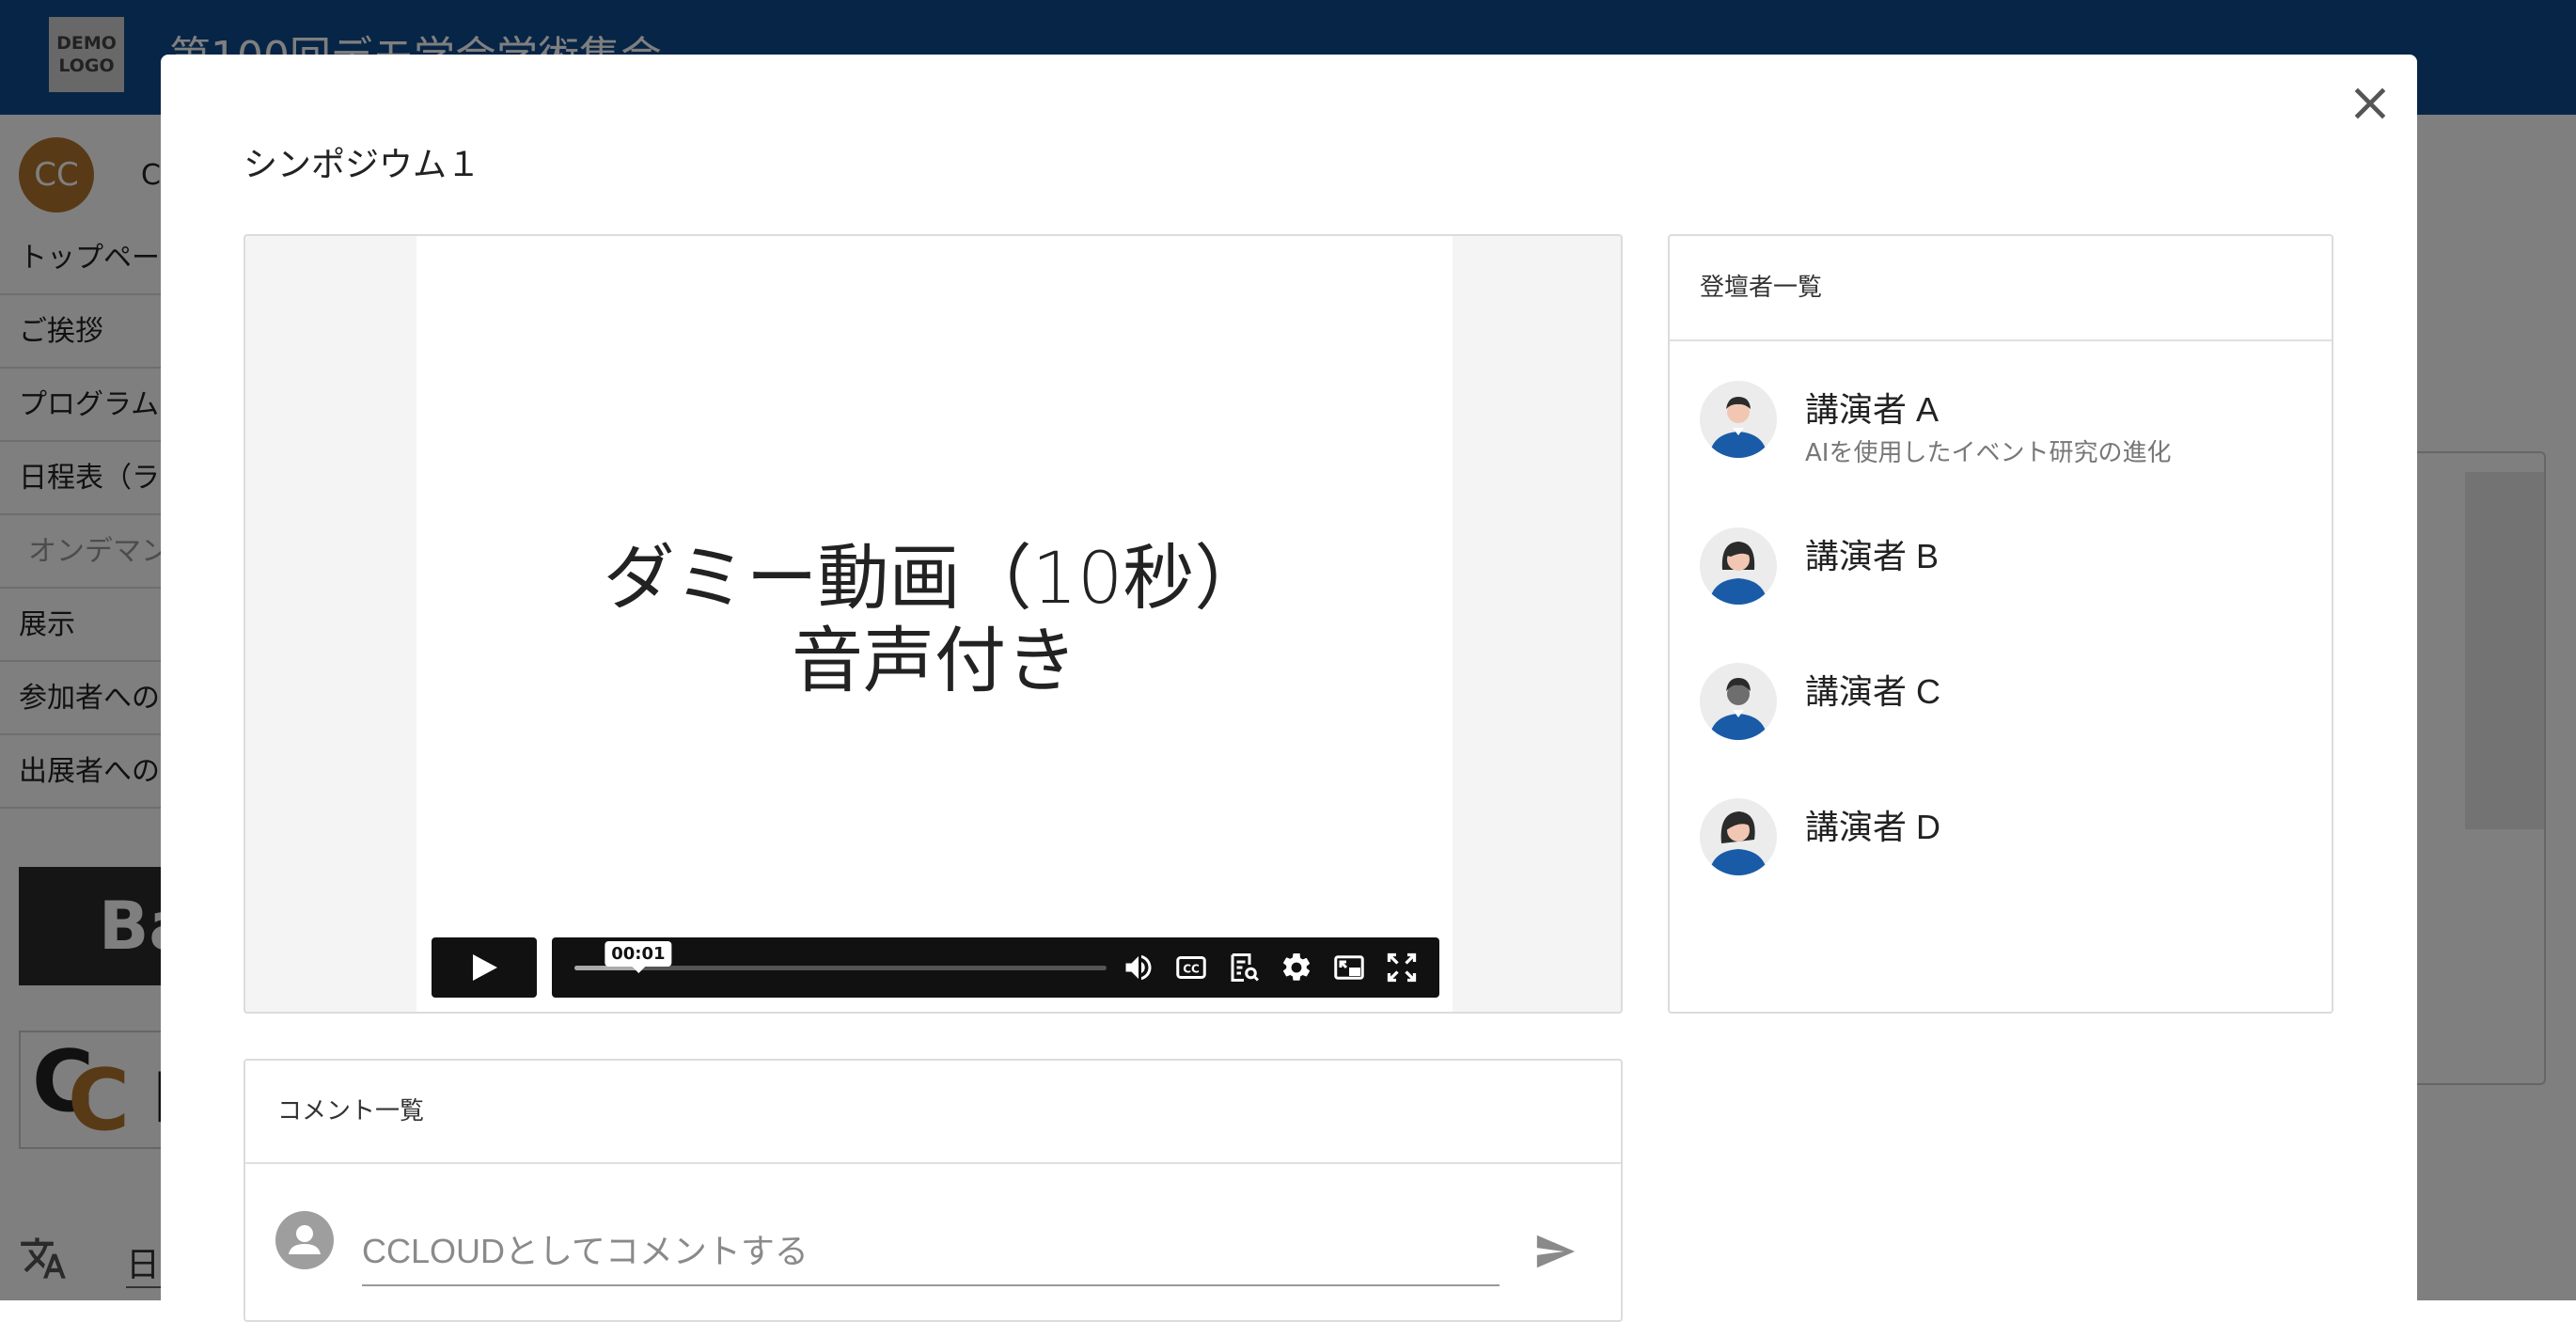 The height and width of the screenshot is (1322, 2576). I want to click on volume-icon, so click(1138, 967).